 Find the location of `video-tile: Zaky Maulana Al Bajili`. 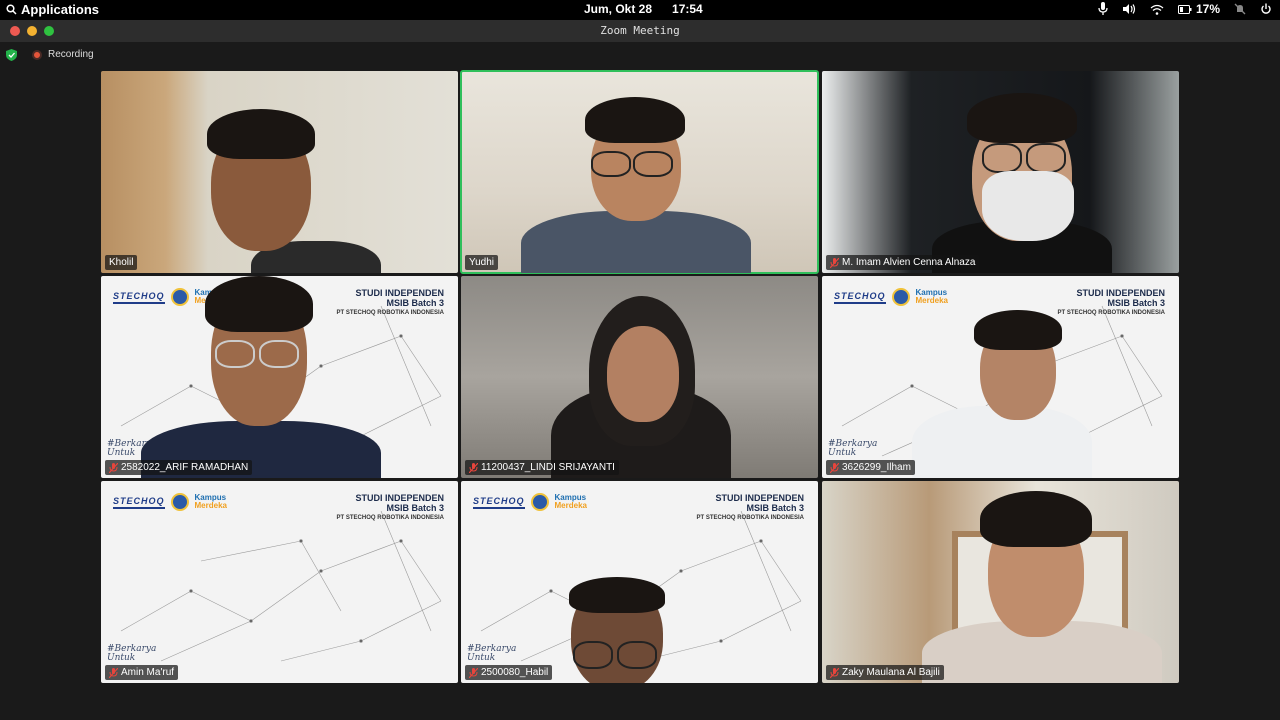

video-tile: Zaky Maulana Al Bajili is located at coordinates (1000, 582).